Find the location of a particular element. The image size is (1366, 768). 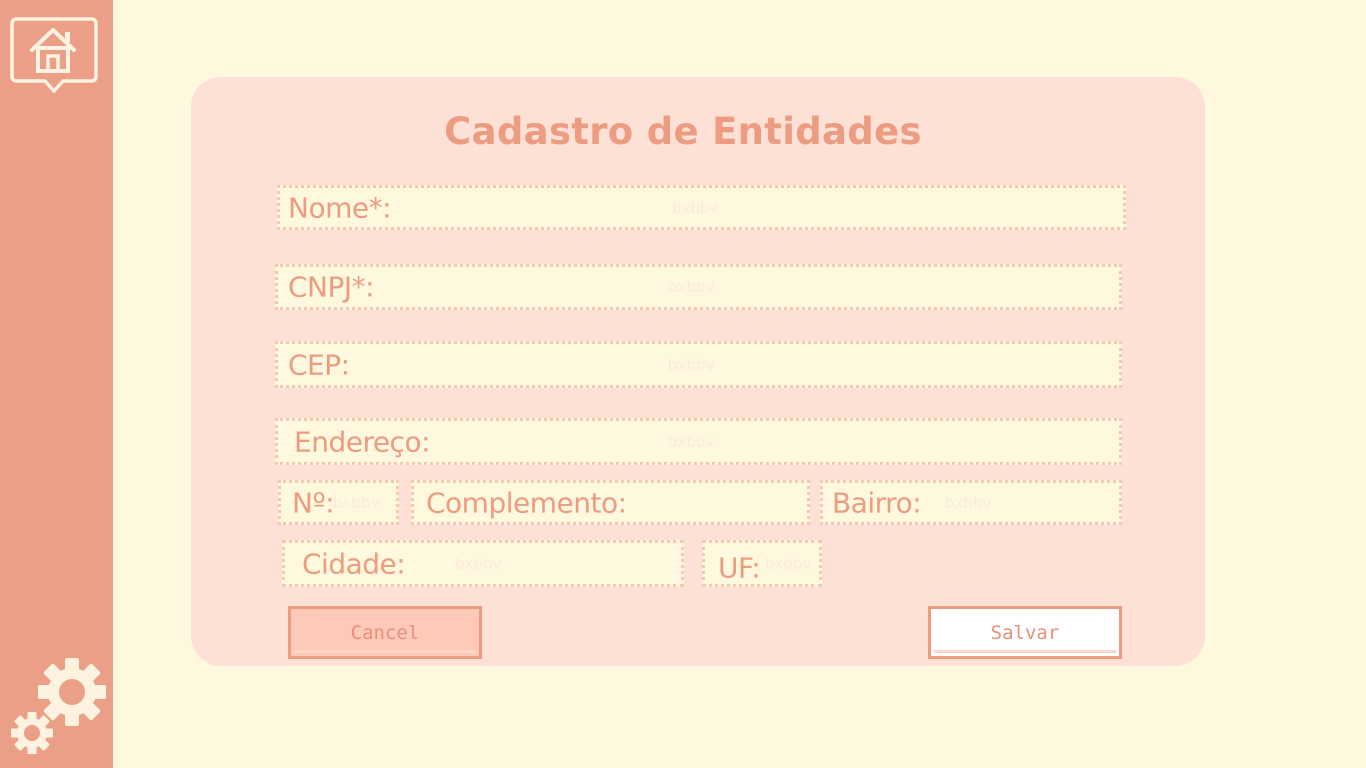

cep-field: CEP: is located at coordinates (698, 364).